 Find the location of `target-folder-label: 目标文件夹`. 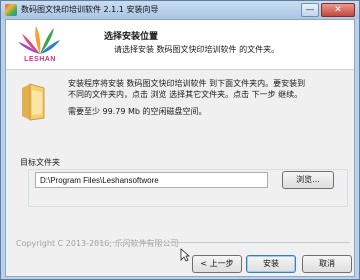

target-folder-label: 目标文件夹 is located at coordinates (40, 162).